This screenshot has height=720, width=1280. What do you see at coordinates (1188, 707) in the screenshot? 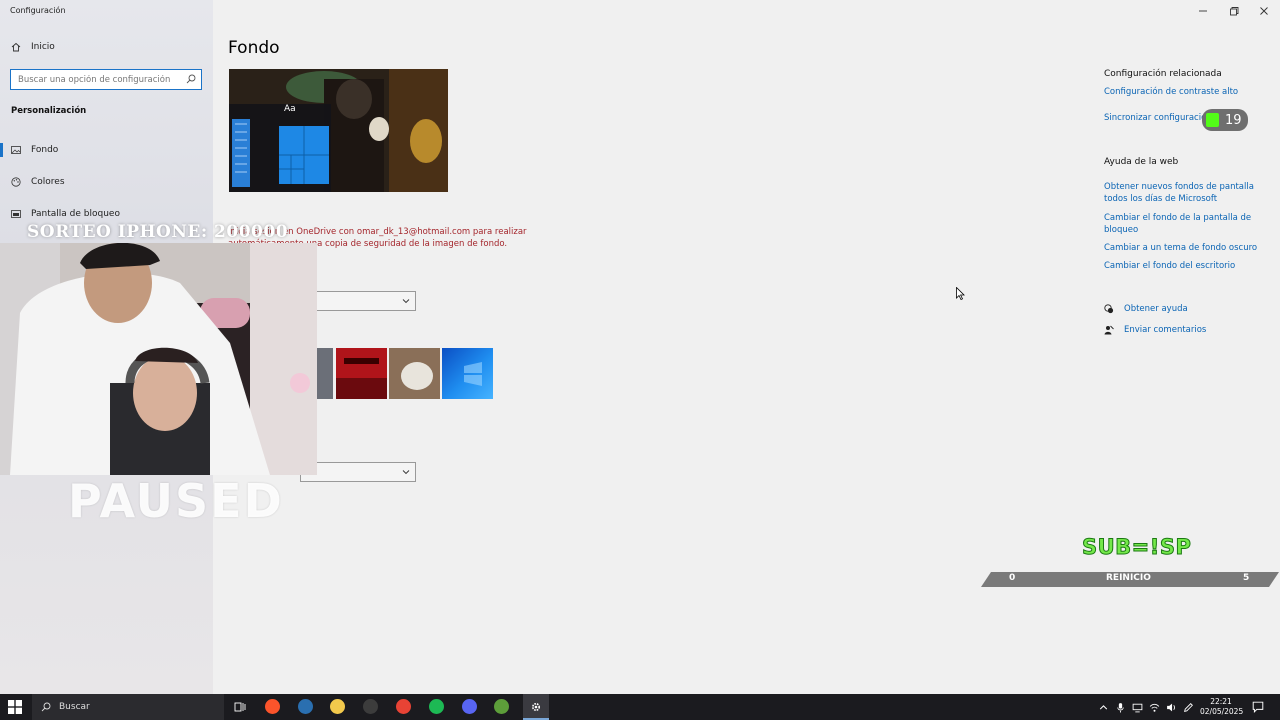
I see `pen-icon` at bounding box center [1188, 707].